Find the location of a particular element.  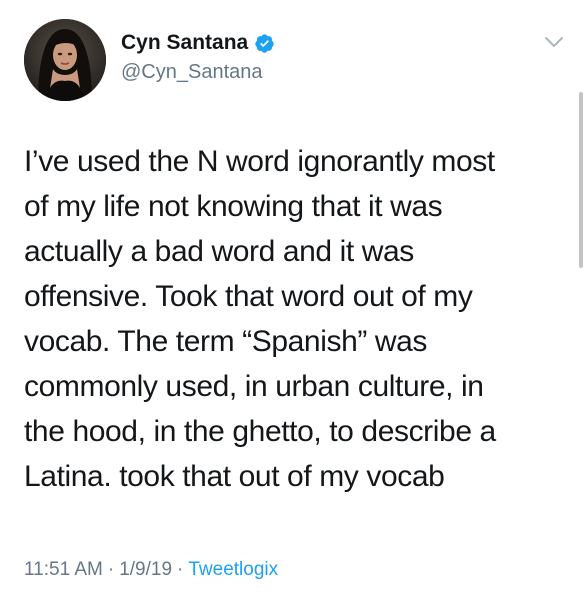

name-row: Cyn Santana is located at coordinates (198, 43).